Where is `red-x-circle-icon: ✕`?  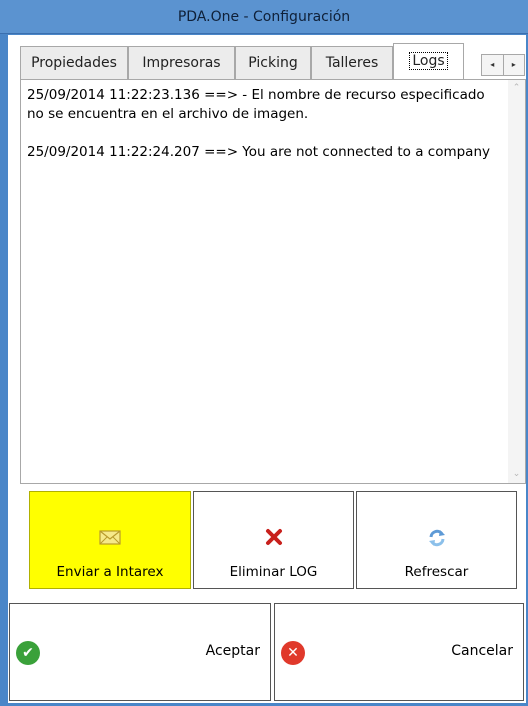
red-x-circle-icon: ✕ is located at coordinates (293, 653).